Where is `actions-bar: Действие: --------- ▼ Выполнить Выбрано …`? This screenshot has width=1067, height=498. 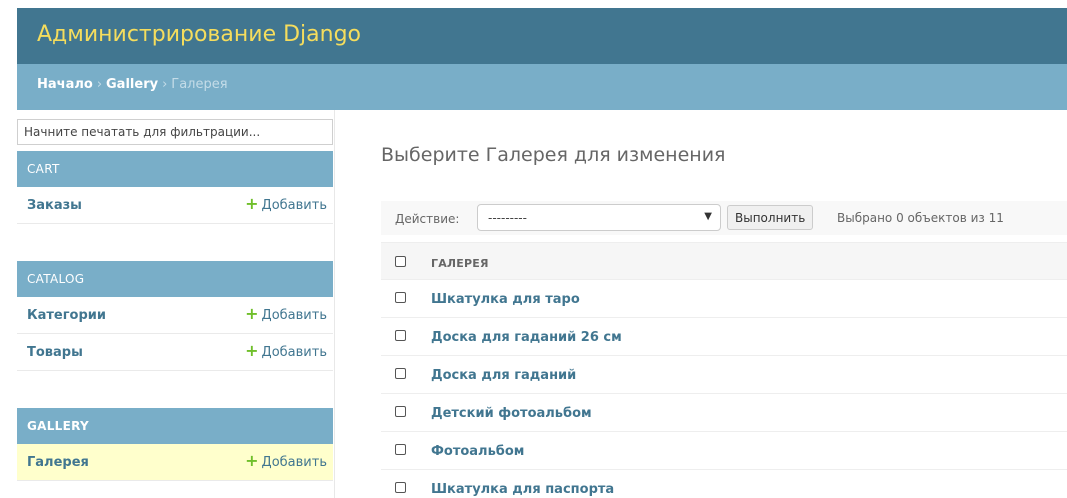 actions-bar: Действие: --------- ▼ Выполнить Выбрано … is located at coordinates (724, 218).